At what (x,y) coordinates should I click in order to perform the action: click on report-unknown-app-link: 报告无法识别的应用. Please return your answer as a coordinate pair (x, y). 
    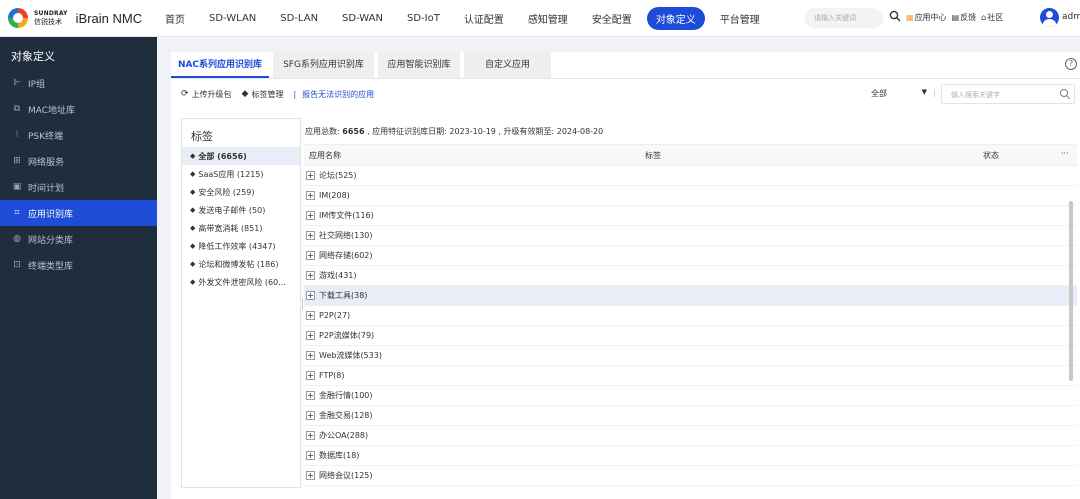
    Looking at the image, I should click on (338, 94).